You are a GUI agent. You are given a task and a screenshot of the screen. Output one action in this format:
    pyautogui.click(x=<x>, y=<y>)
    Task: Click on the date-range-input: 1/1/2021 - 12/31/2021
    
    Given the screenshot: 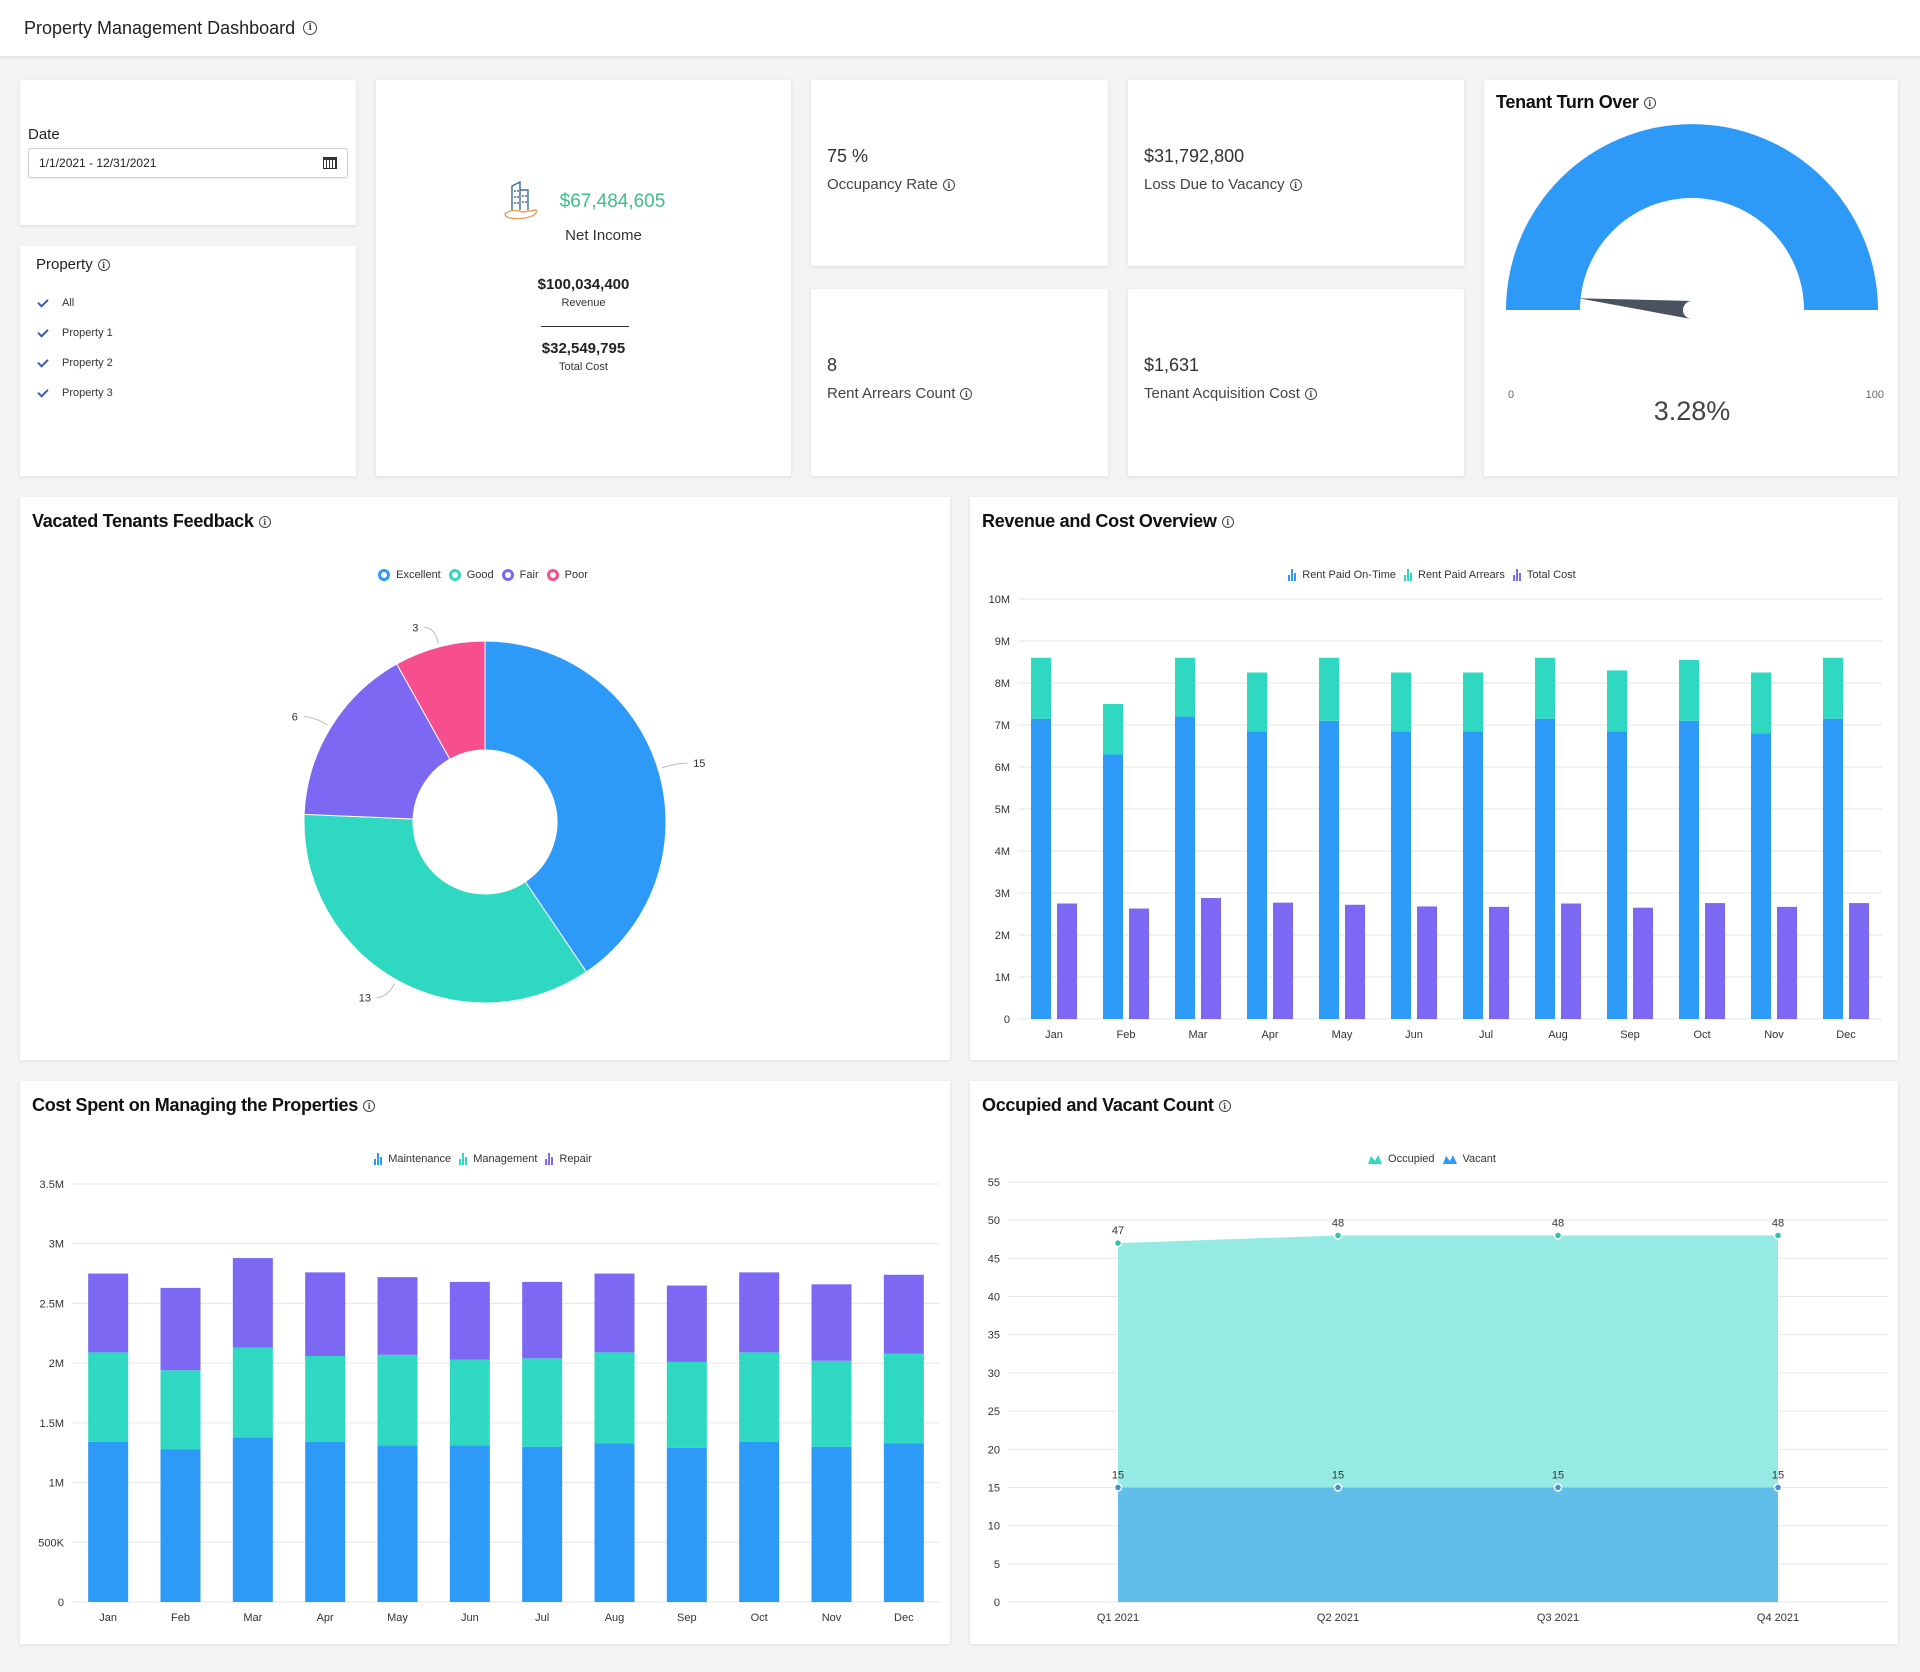 What is the action you would take?
    pyautogui.click(x=188, y=163)
    